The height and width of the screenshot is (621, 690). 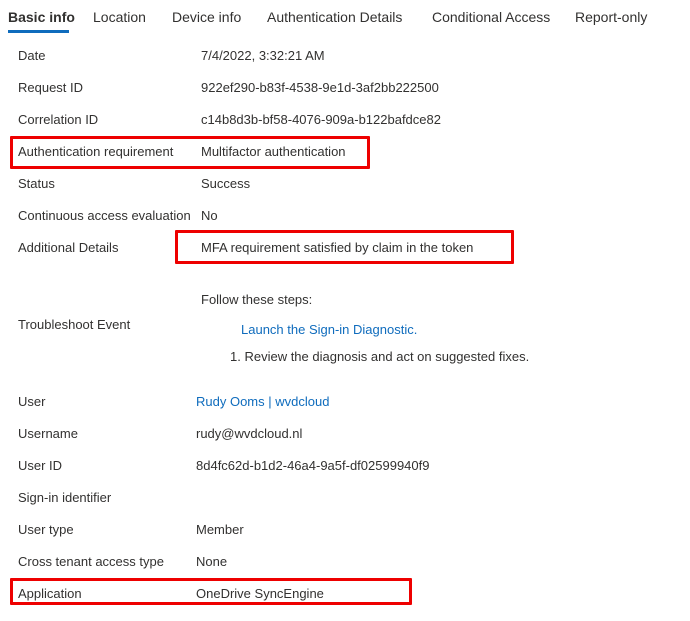 I want to click on user-type-label: User type, so click(x=46, y=529).